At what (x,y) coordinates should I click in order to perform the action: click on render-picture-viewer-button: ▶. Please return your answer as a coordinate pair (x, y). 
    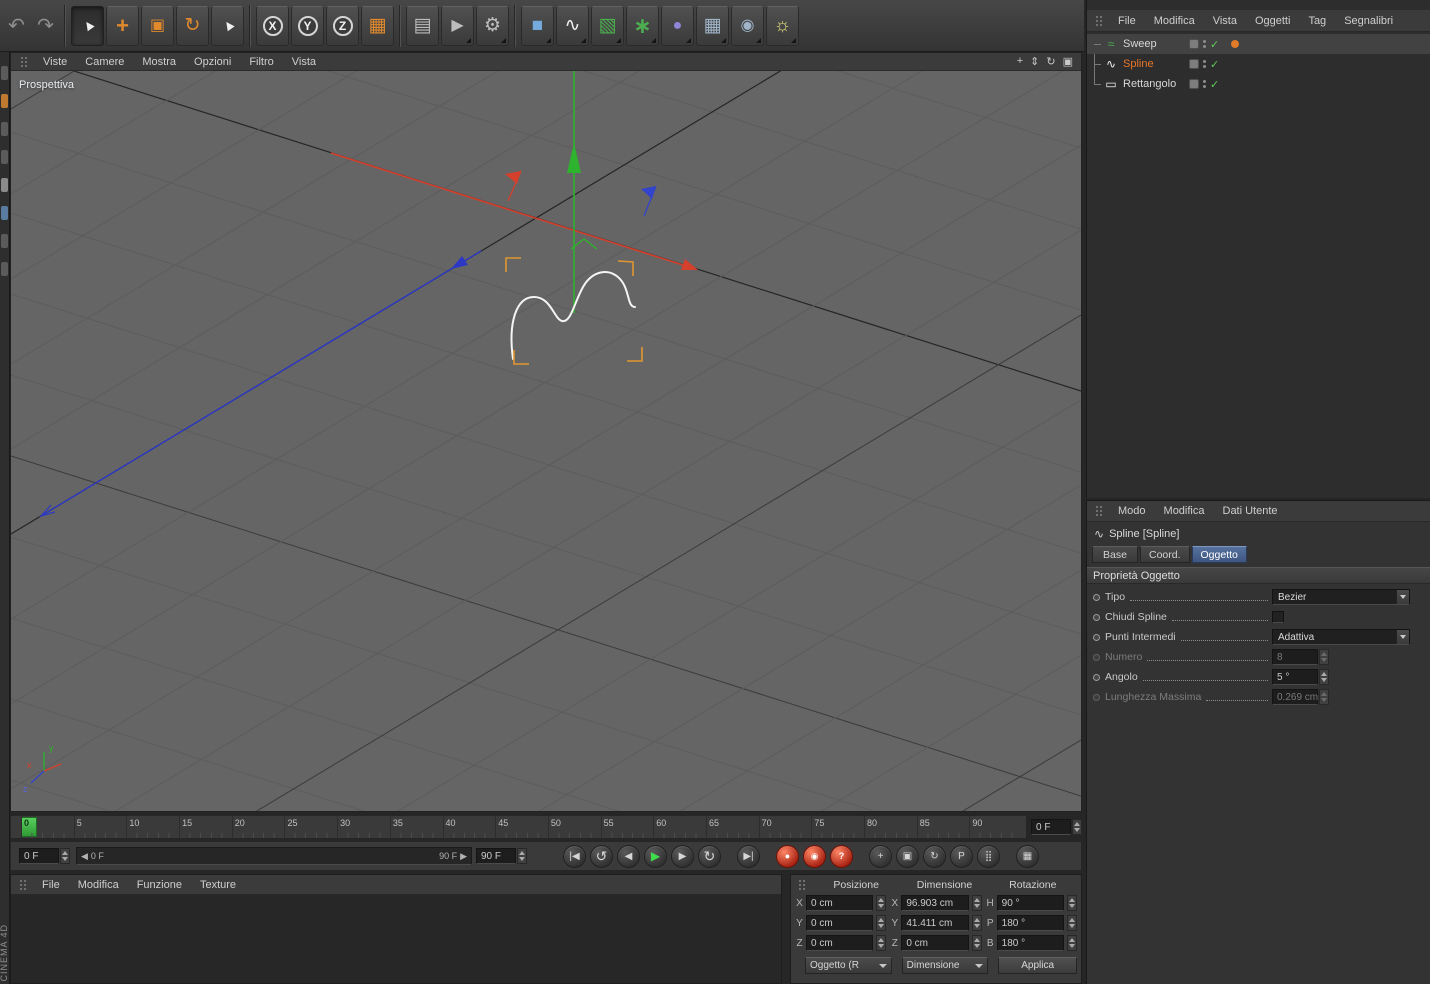
    Looking at the image, I should click on (457, 25).